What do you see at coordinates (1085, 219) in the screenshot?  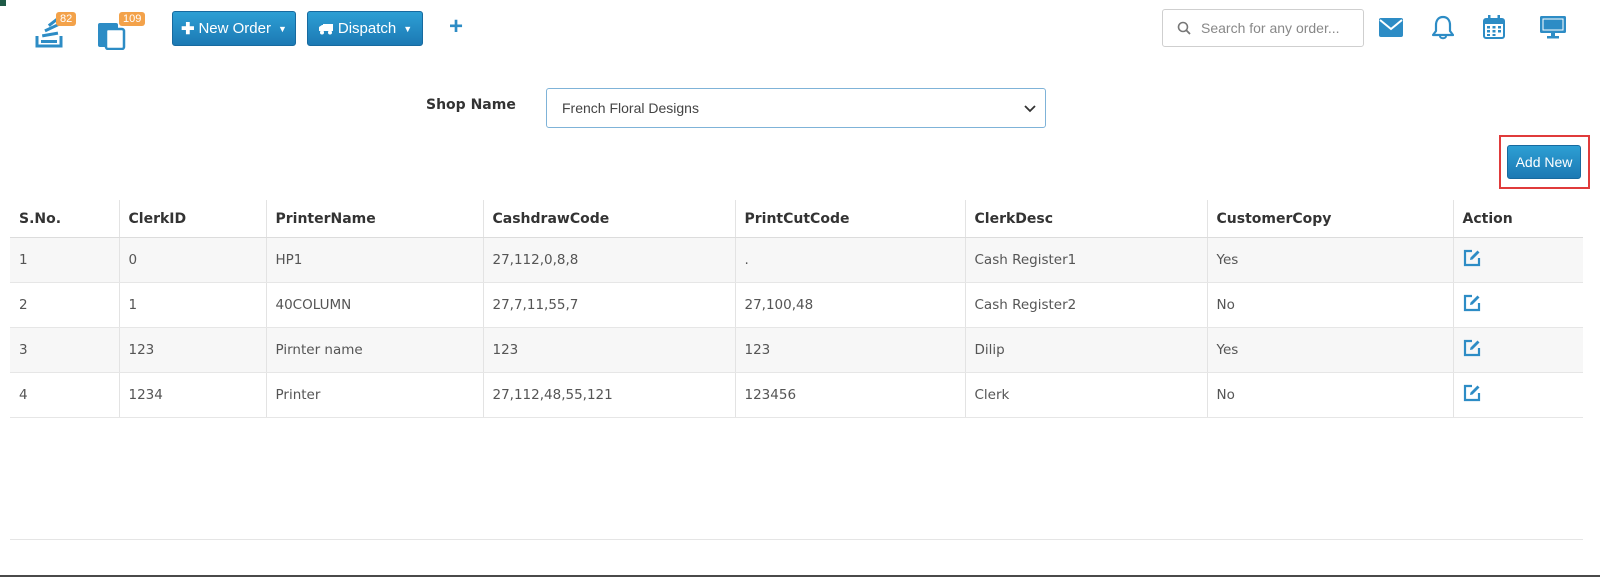 I see `header-clerkdesc: ClerkDesc` at bounding box center [1085, 219].